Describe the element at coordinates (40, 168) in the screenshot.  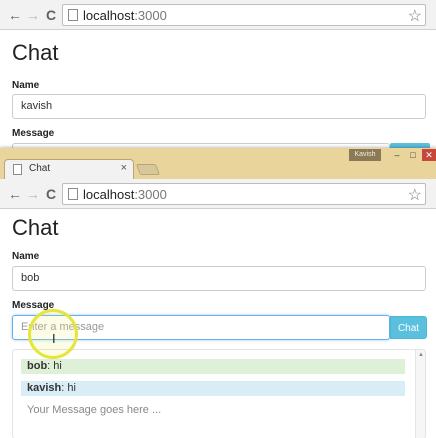
I see `tab-title: Chat` at that location.